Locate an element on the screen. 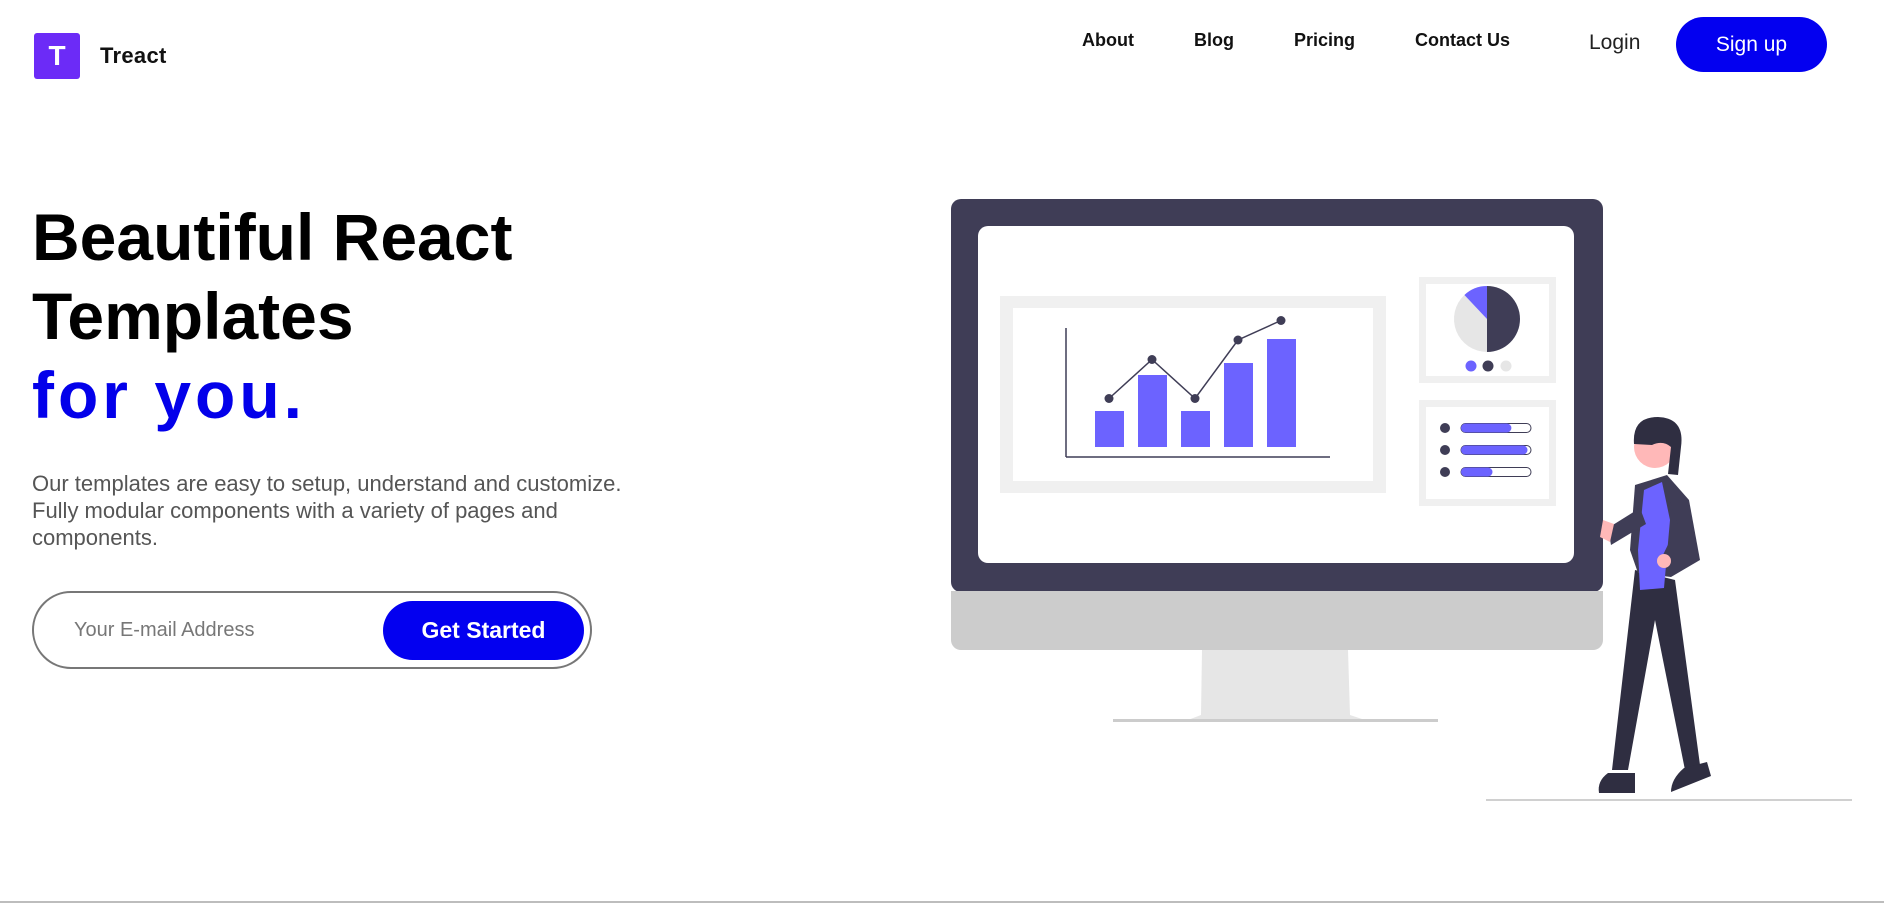 The width and height of the screenshot is (1884, 903). signup-button: Sign up is located at coordinates (1751, 44).